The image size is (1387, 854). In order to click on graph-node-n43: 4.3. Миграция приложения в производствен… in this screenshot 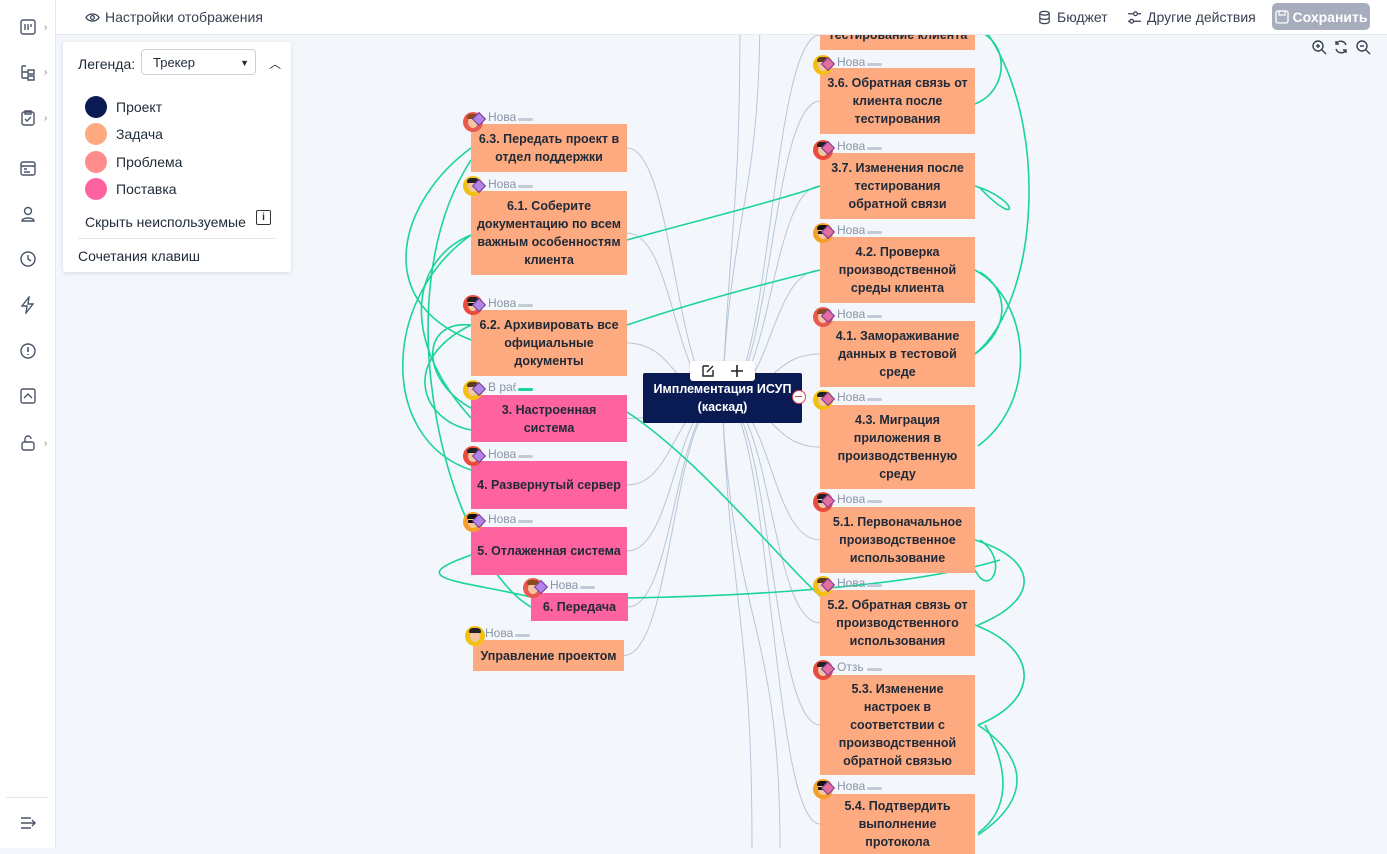, I will do `click(897, 447)`.